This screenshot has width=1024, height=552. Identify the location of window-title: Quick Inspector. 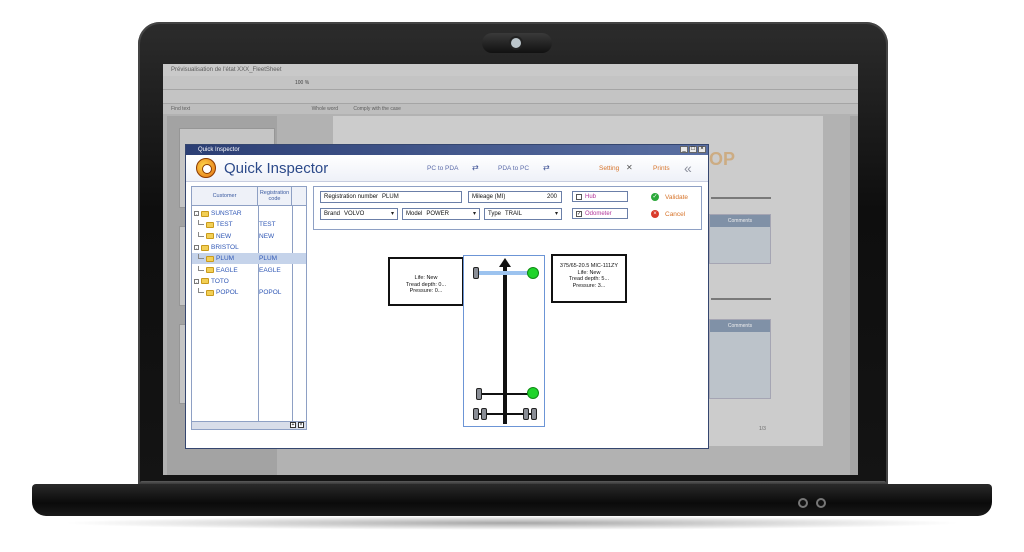
(219, 150).